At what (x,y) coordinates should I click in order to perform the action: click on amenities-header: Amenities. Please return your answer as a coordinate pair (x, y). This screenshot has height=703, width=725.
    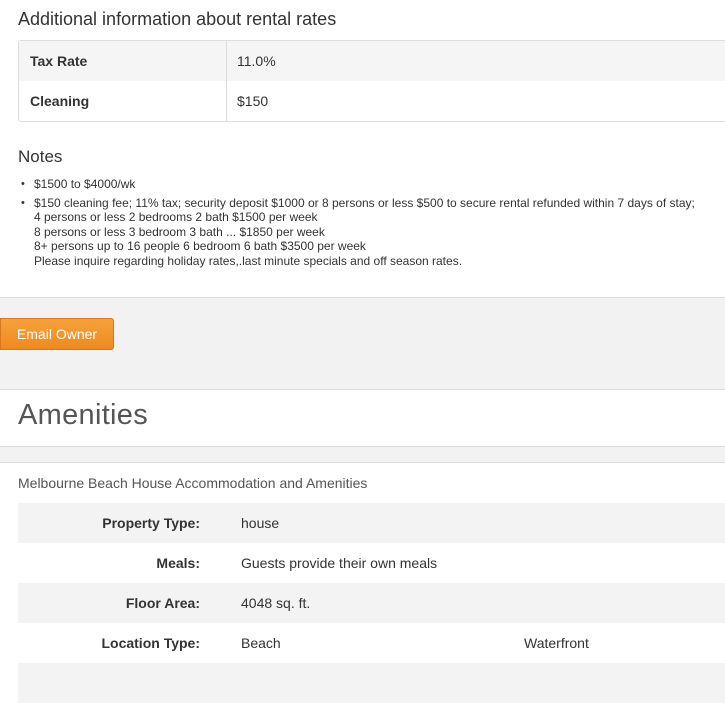
    Looking at the image, I should click on (362, 418).